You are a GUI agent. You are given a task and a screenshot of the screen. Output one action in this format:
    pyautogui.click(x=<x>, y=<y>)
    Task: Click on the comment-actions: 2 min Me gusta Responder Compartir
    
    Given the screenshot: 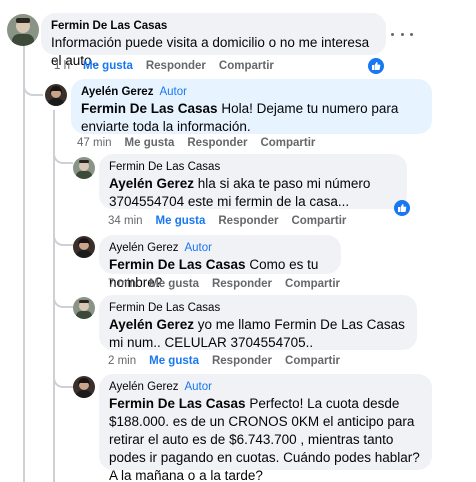 What is the action you would take?
    pyautogui.click(x=230, y=361)
    